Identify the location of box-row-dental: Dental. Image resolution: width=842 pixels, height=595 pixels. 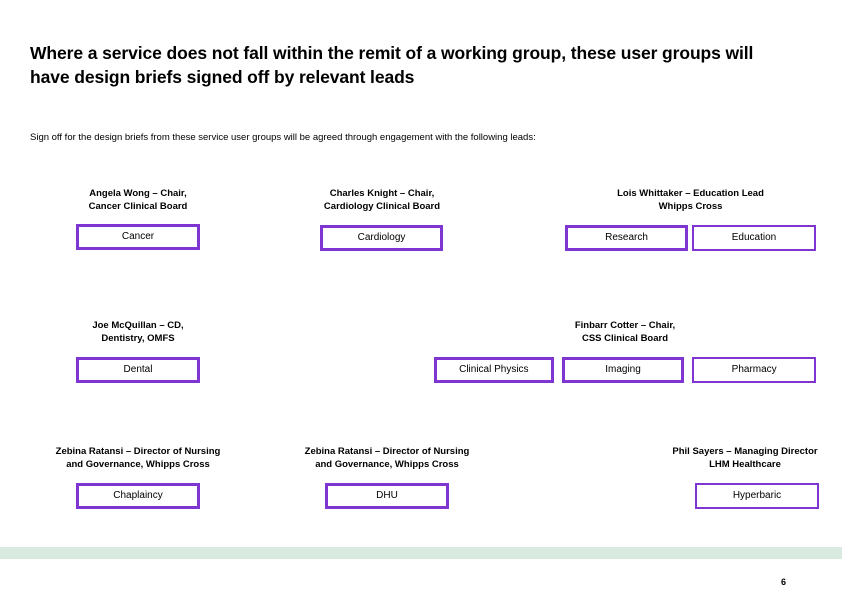
(138, 370).